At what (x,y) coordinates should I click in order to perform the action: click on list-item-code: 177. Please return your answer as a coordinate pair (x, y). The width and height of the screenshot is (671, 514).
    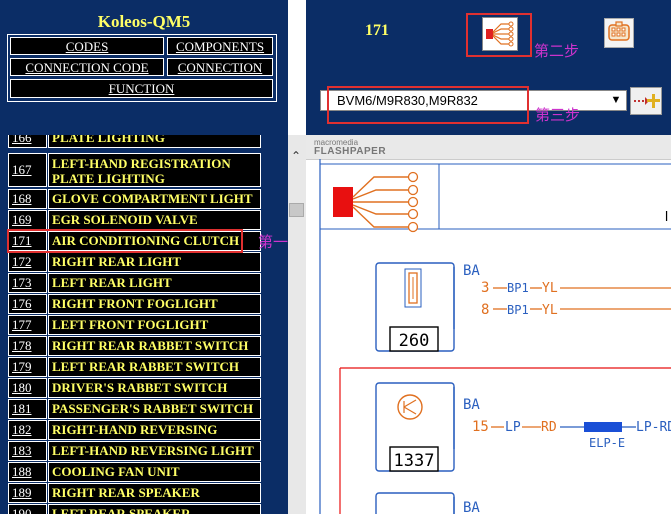
    Looking at the image, I should click on (27, 325).